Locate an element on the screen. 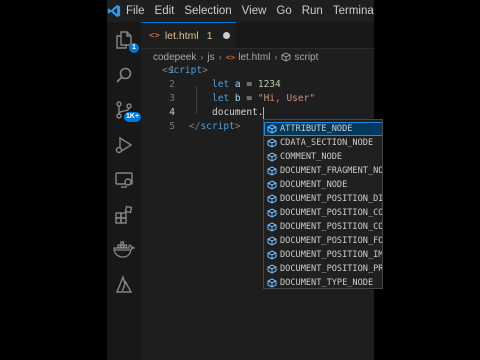  code-line-2: 2 let a = 1234 is located at coordinates (257, 85).